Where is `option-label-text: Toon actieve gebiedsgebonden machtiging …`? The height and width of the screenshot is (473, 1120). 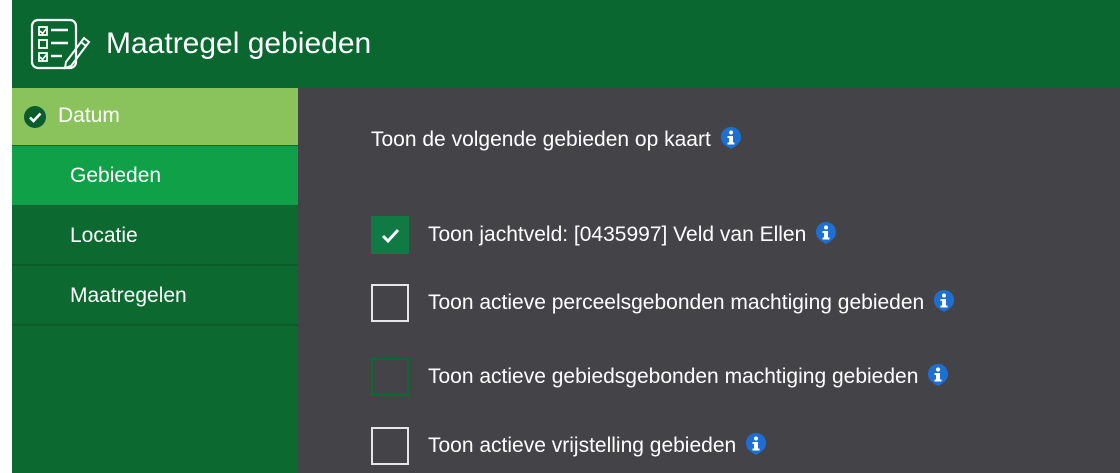 option-label-text: Toon actieve gebiedsgebonden machtiging … is located at coordinates (673, 376).